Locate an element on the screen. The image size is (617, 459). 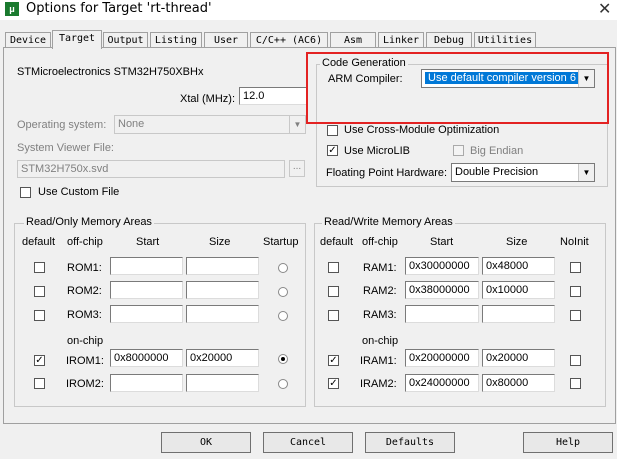
rom1-size-input is located at coordinates (222, 266).